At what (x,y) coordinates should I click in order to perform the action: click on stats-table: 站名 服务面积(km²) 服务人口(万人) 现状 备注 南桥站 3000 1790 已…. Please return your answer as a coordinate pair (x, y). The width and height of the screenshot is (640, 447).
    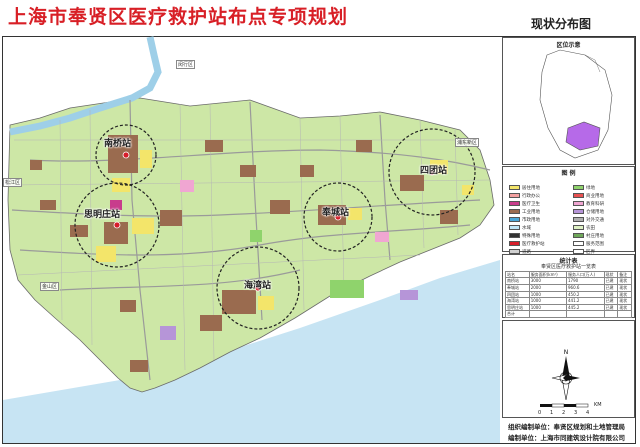
    Looking at the image, I should click on (568, 294).